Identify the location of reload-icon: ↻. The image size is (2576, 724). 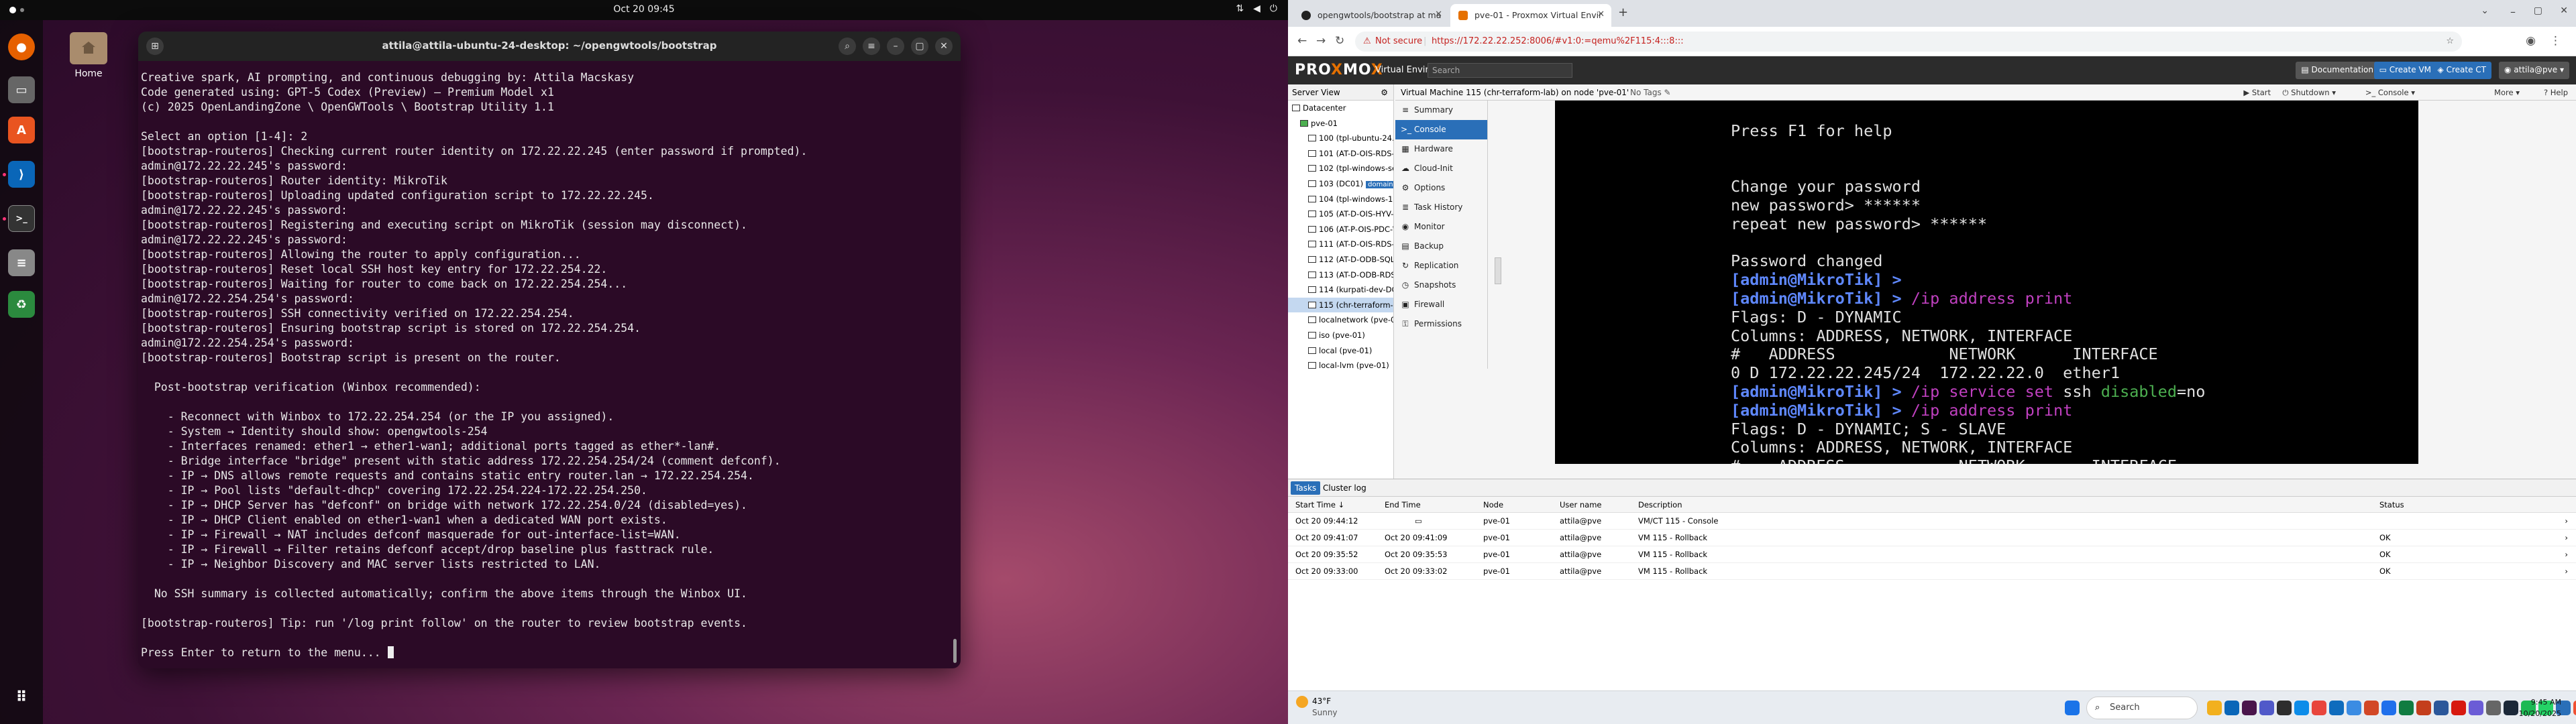
(1339, 41).